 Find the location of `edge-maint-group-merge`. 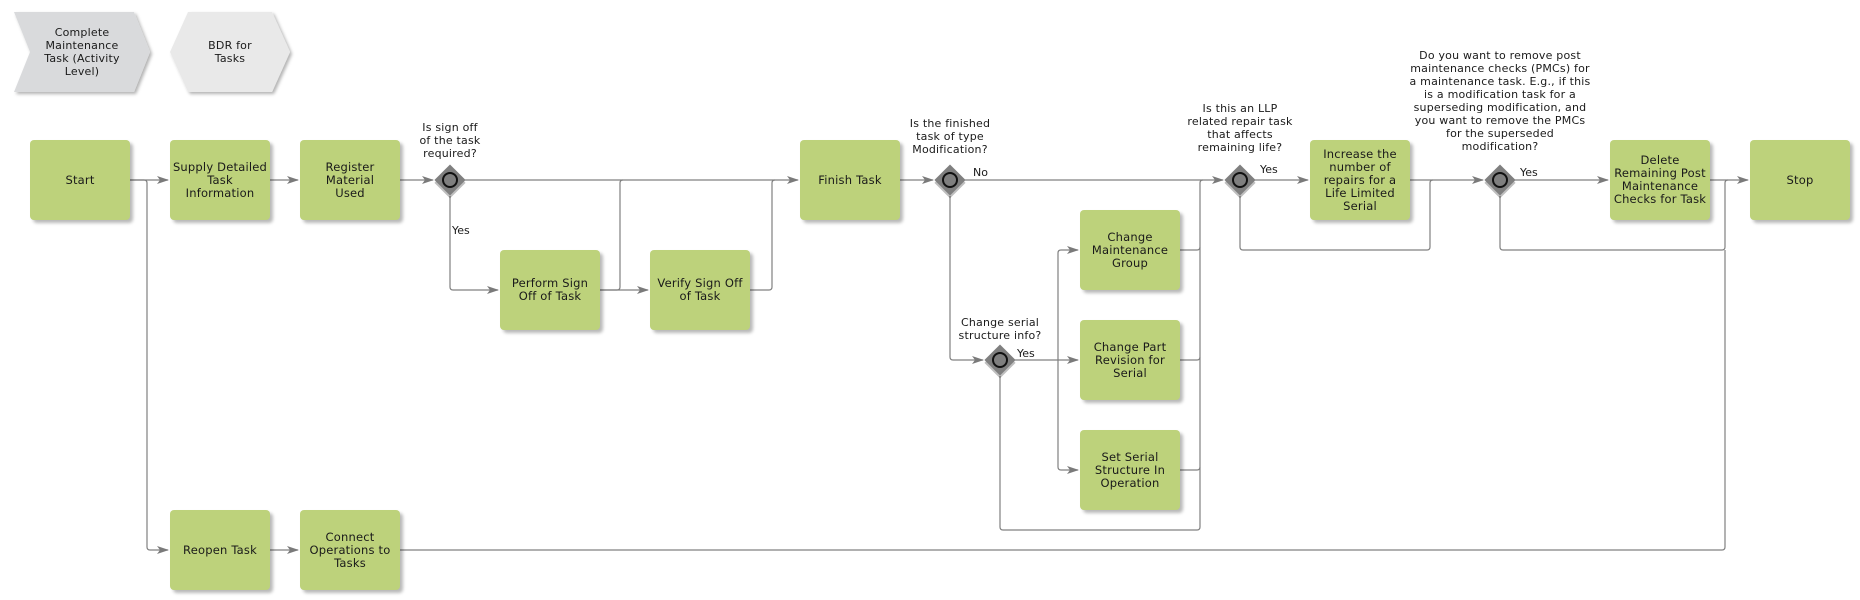

edge-maint-group-merge is located at coordinates (1190, 248).